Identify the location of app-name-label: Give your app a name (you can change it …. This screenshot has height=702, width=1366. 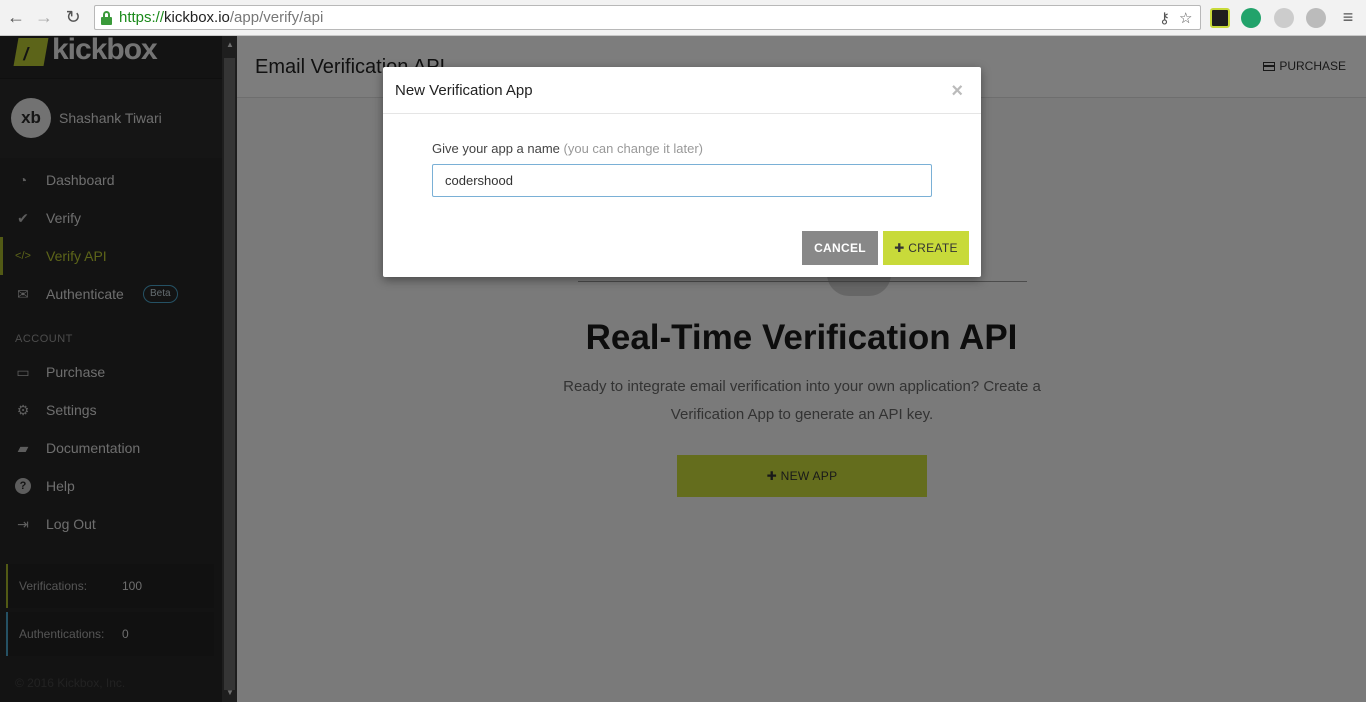
(567, 148).